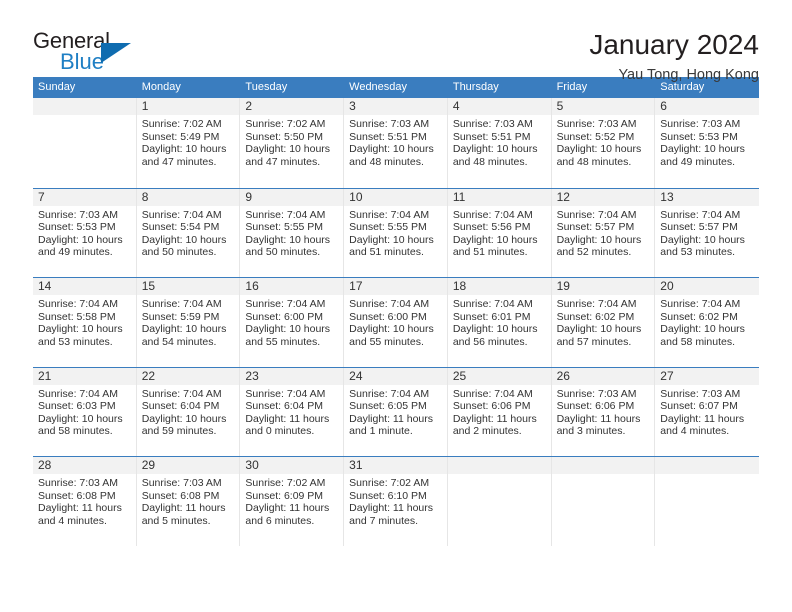 The width and height of the screenshot is (792, 612). I want to click on day-sunset-text: Sunset: 6:04 PM, so click(180, 406).